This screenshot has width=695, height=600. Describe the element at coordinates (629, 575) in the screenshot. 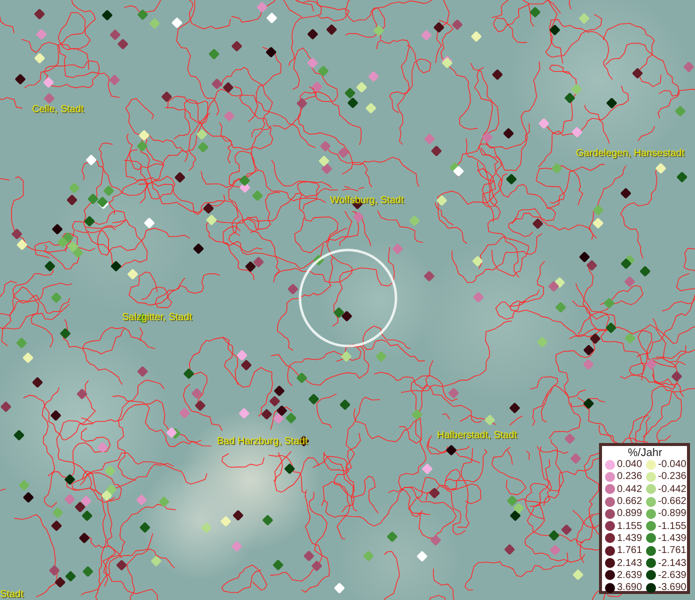

I see `legend-value: 2.639` at that location.